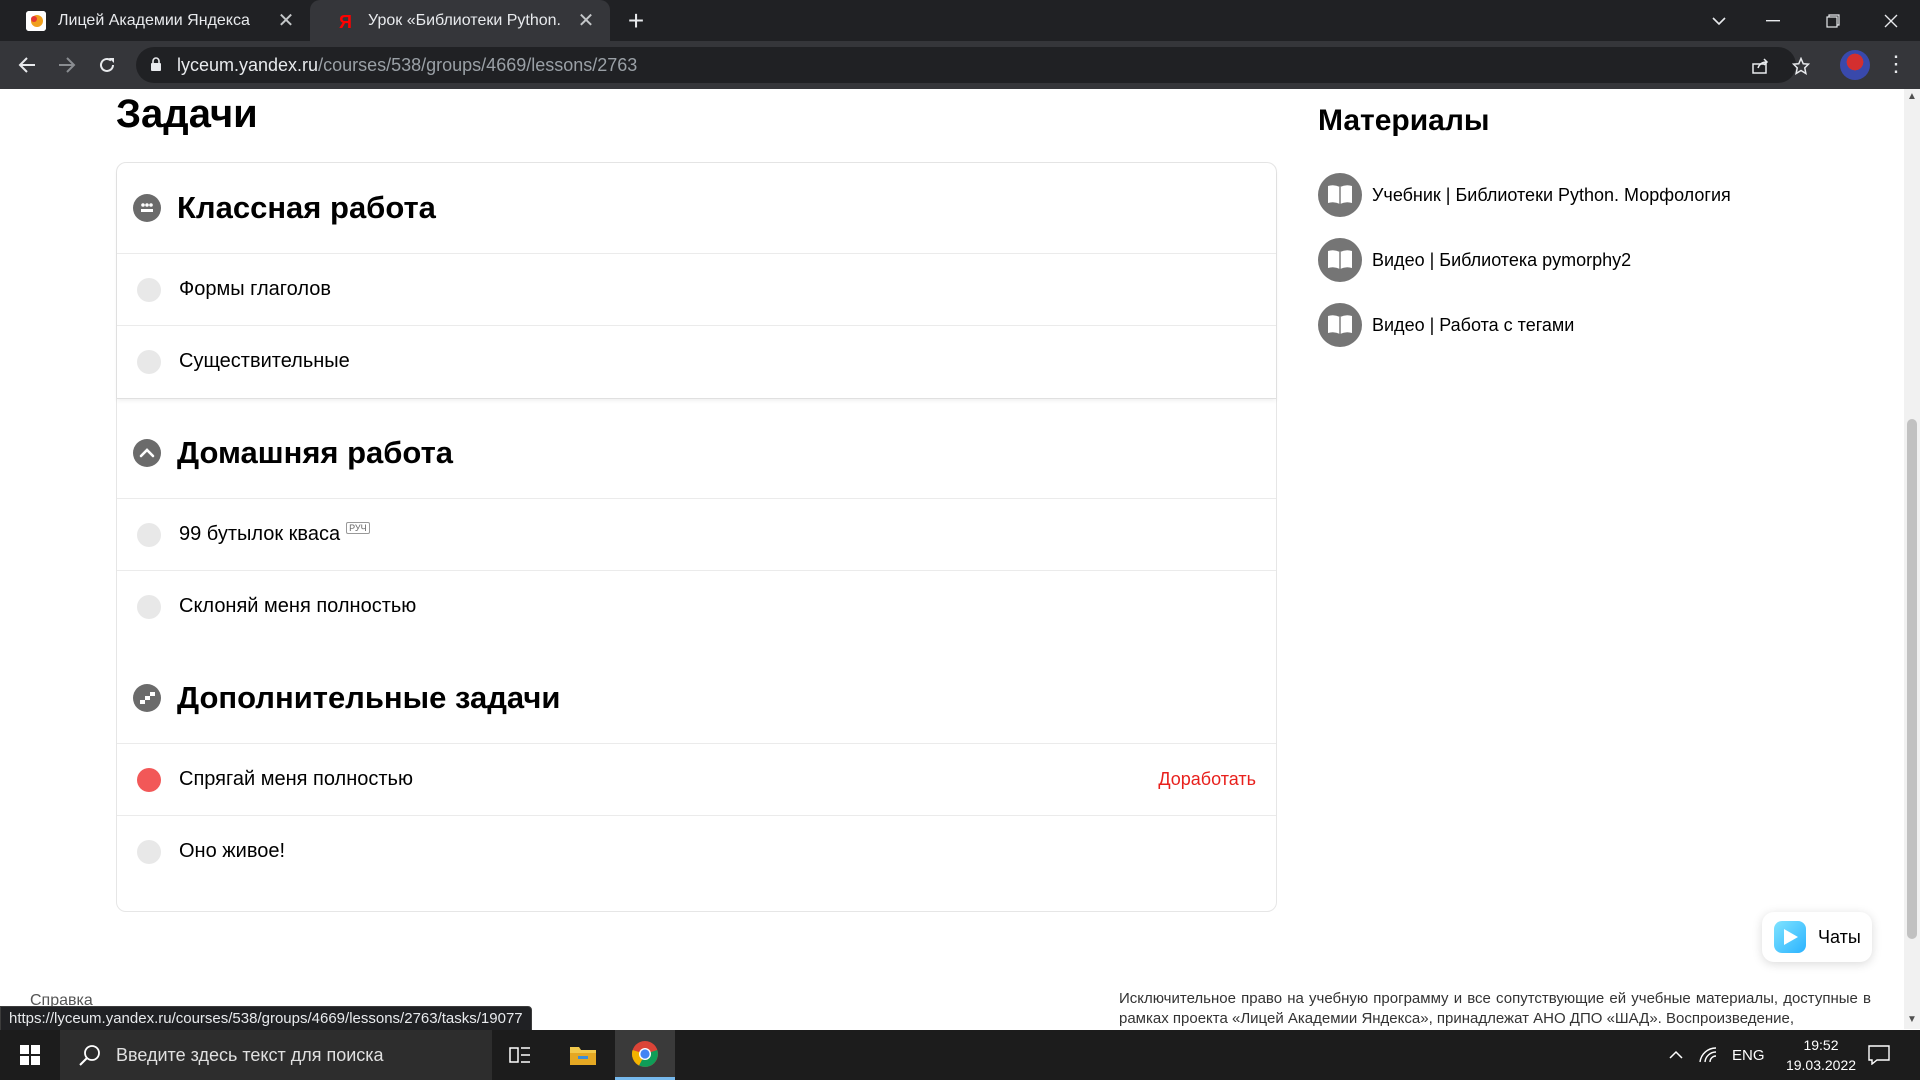 Image resolution: width=1920 pixels, height=1080 pixels. Describe the element at coordinates (147, 453) in the screenshot. I see `homework-icon` at that location.